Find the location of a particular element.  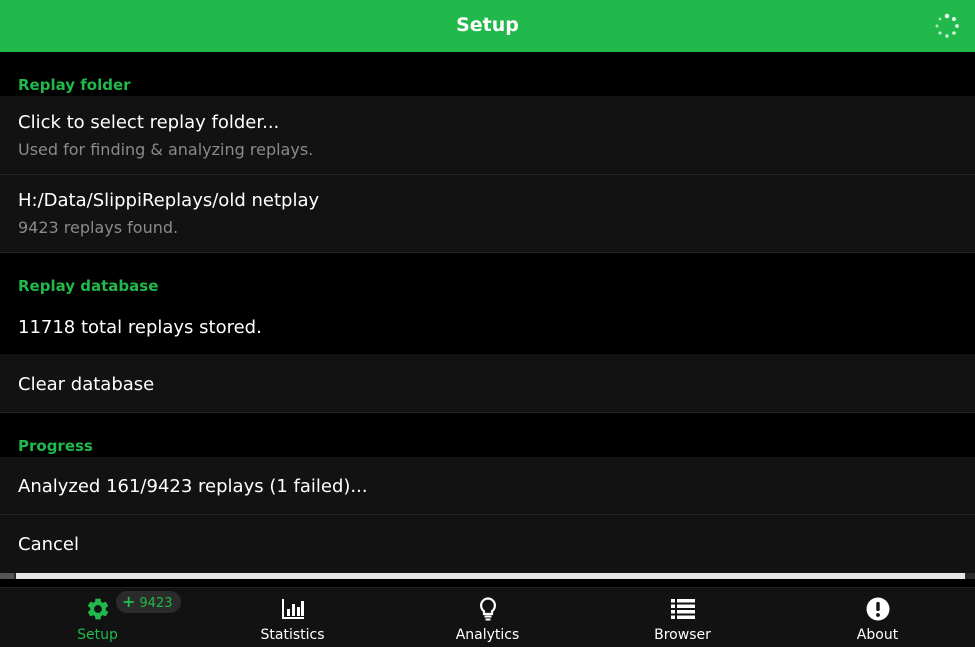

nav-label-about: About is located at coordinates (877, 635).